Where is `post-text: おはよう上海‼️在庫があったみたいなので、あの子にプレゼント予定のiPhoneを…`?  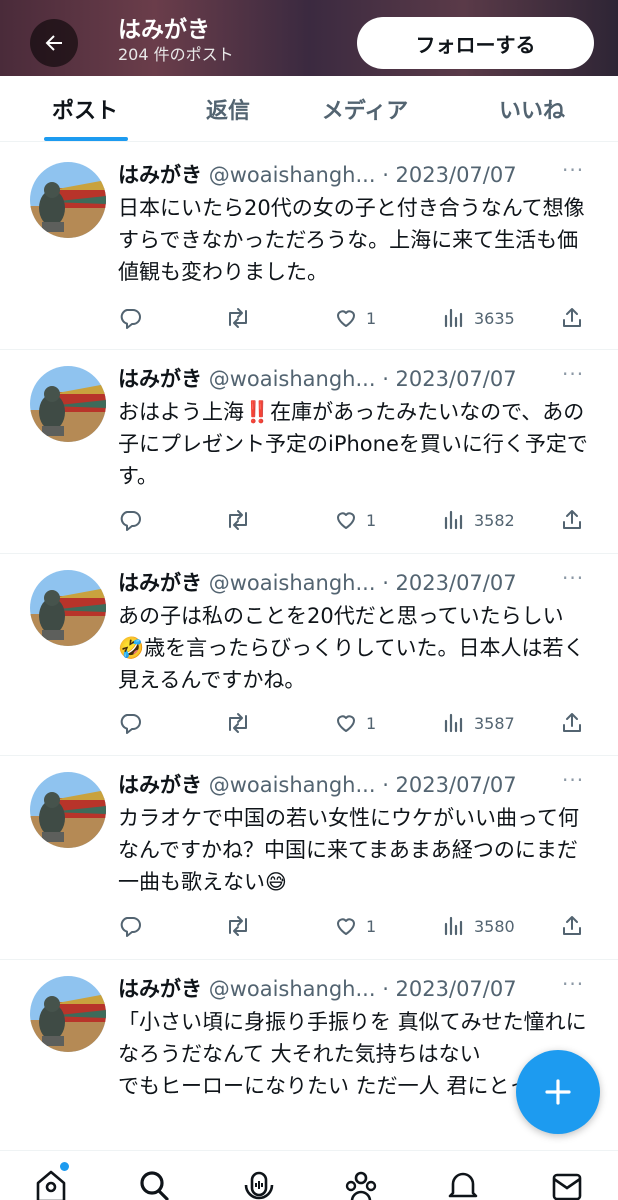
post-text: おはよう上海‼️在庫があったみたいなので、あの子にプレゼント予定のiPhoneを… is located at coordinates (353, 444).